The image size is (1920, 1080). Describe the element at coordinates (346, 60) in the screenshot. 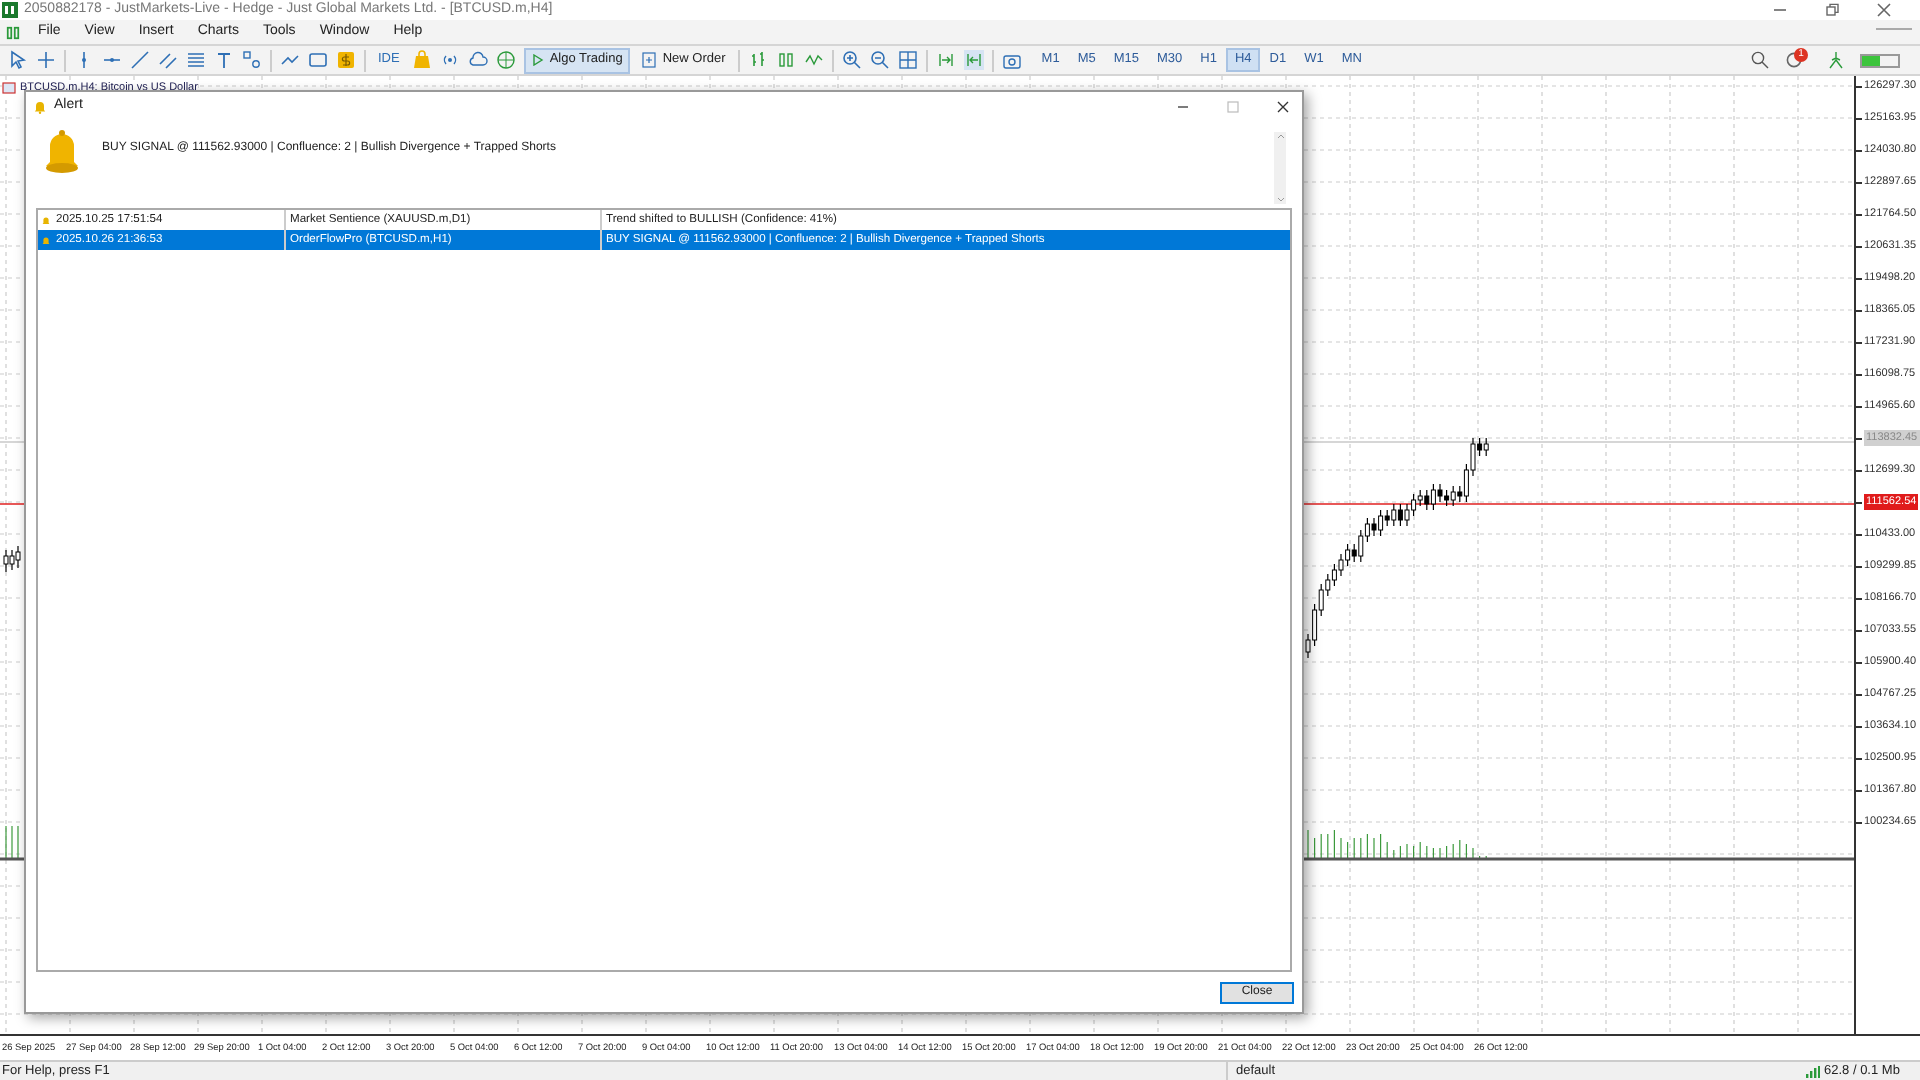

I see `dollar-icon` at that location.